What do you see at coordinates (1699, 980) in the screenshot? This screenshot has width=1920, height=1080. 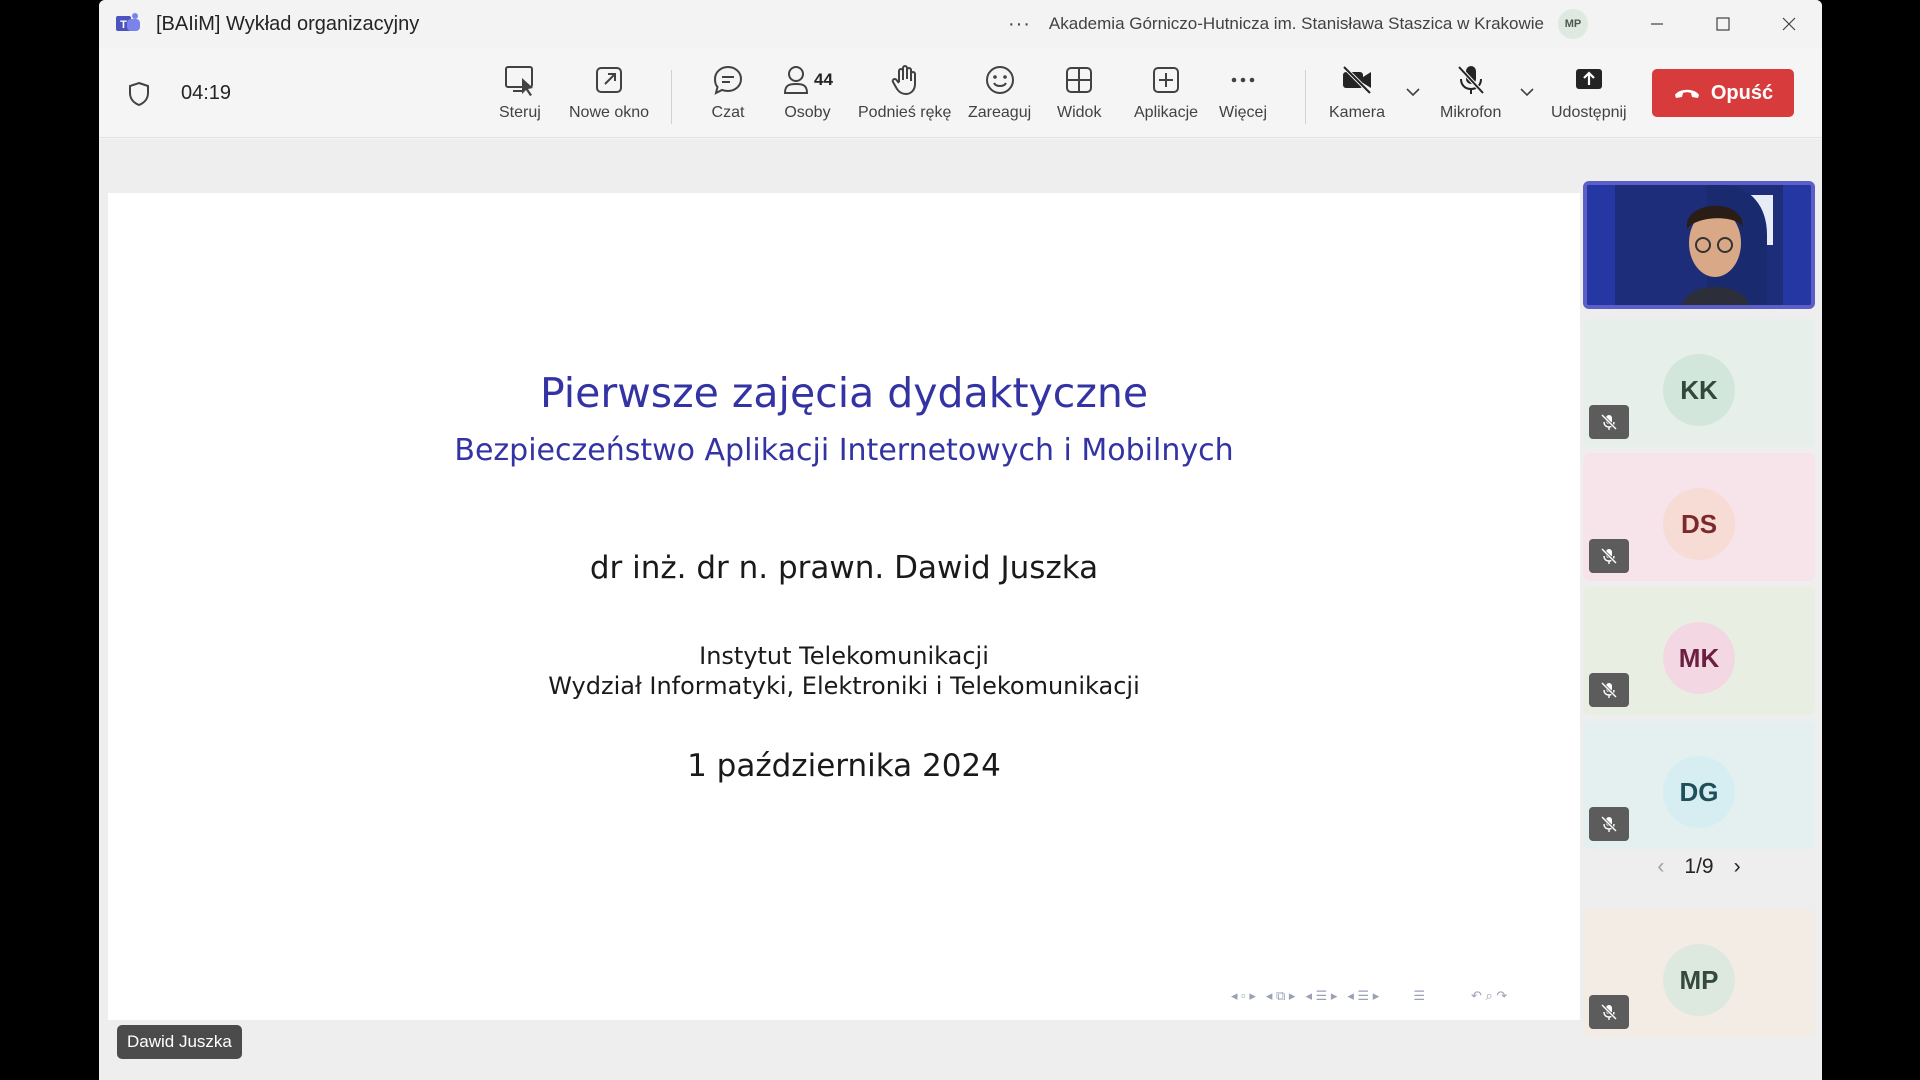 I see `participant-avatar: MP` at bounding box center [1699, 980].